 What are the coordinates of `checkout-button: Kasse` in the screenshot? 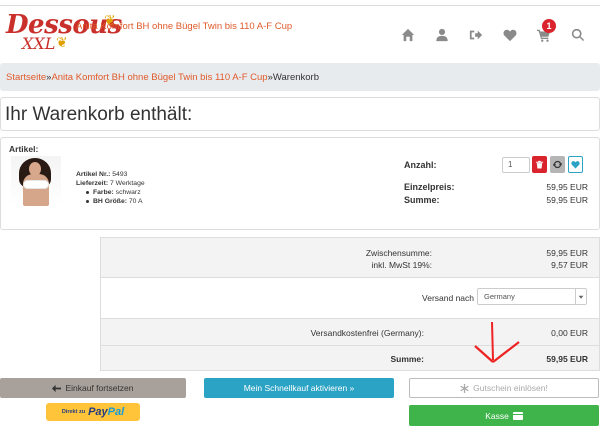 It's located at (504, 415).